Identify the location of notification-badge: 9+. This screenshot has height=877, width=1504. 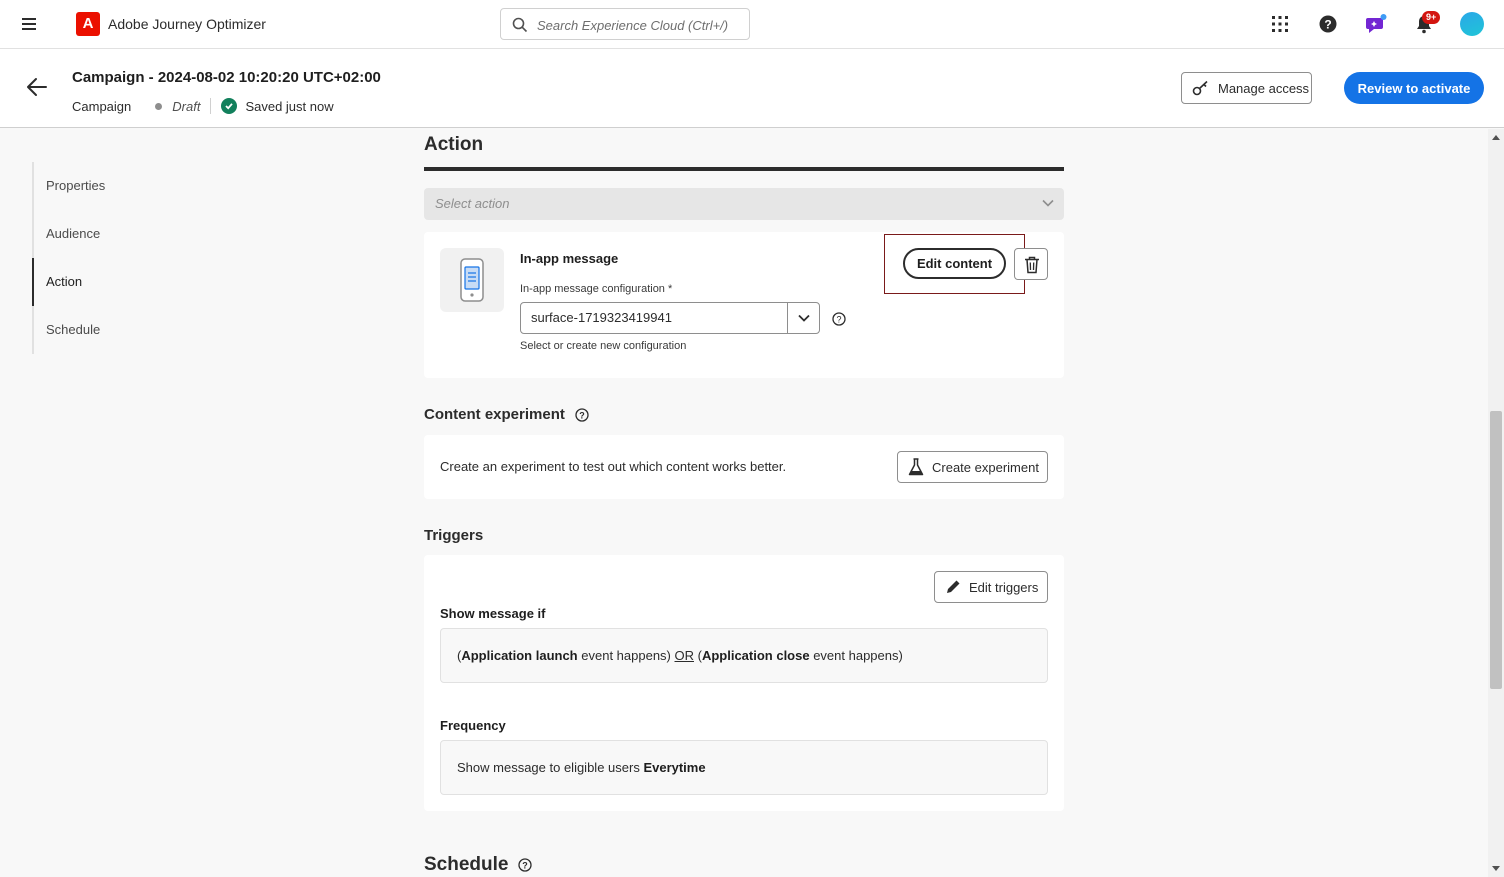
(1431, 17).